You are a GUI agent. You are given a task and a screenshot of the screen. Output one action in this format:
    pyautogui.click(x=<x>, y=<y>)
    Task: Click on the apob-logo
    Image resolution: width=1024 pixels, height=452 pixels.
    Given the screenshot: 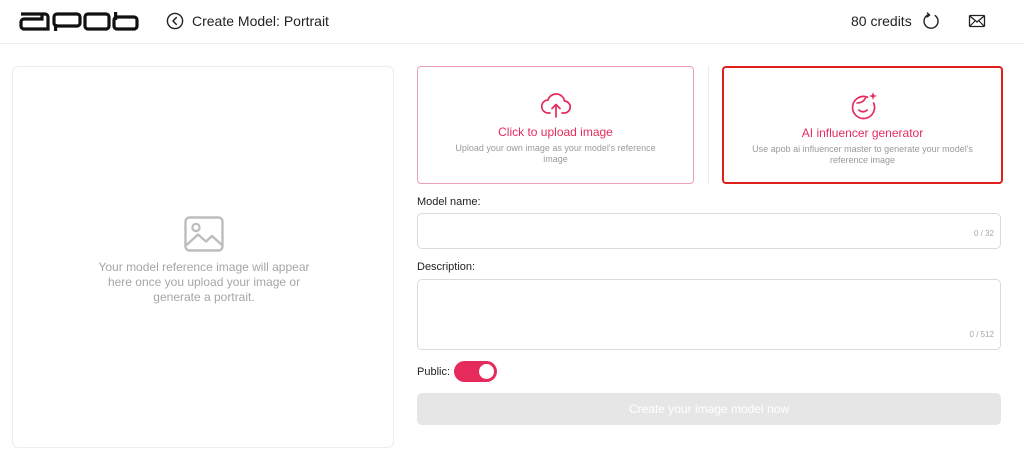 What is the action you would take?
    pyautogui.click(x=78, y=21)
    